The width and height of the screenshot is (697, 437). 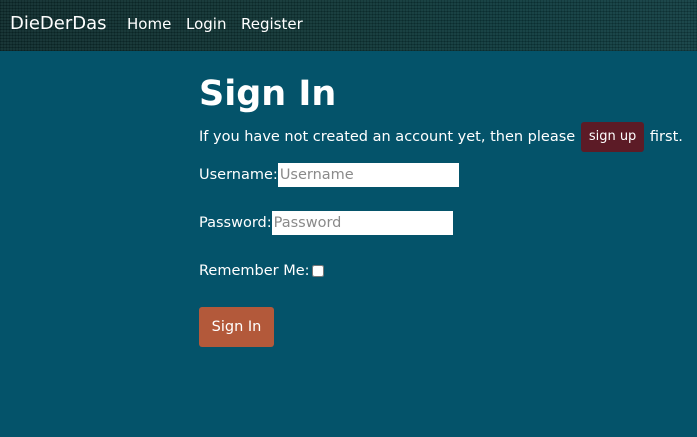 What do you see at coordinates (317, 271) in the screenshot?
I see `remember-me-checkbox` at bounding box center [317, 271].